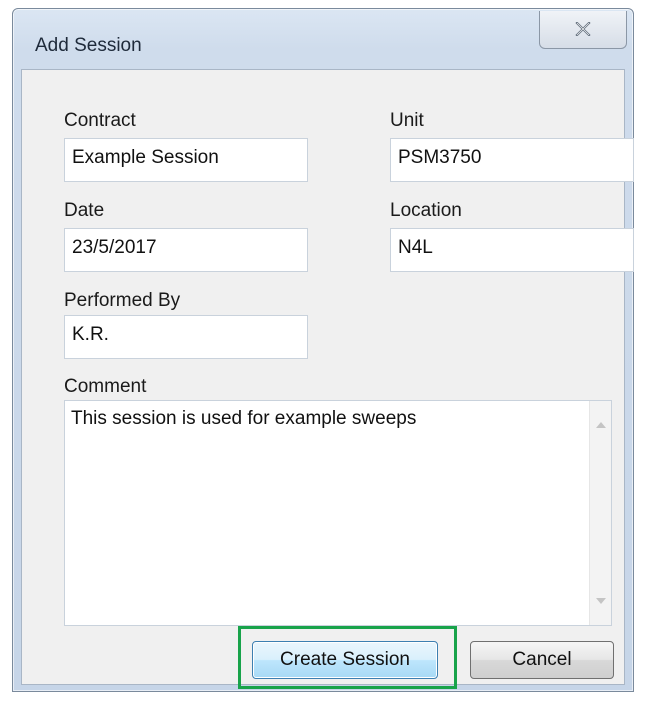 The width and height of the screenshot is (646, 704). I want to click on scroll-up-arrow-icon, so click(601, 424).